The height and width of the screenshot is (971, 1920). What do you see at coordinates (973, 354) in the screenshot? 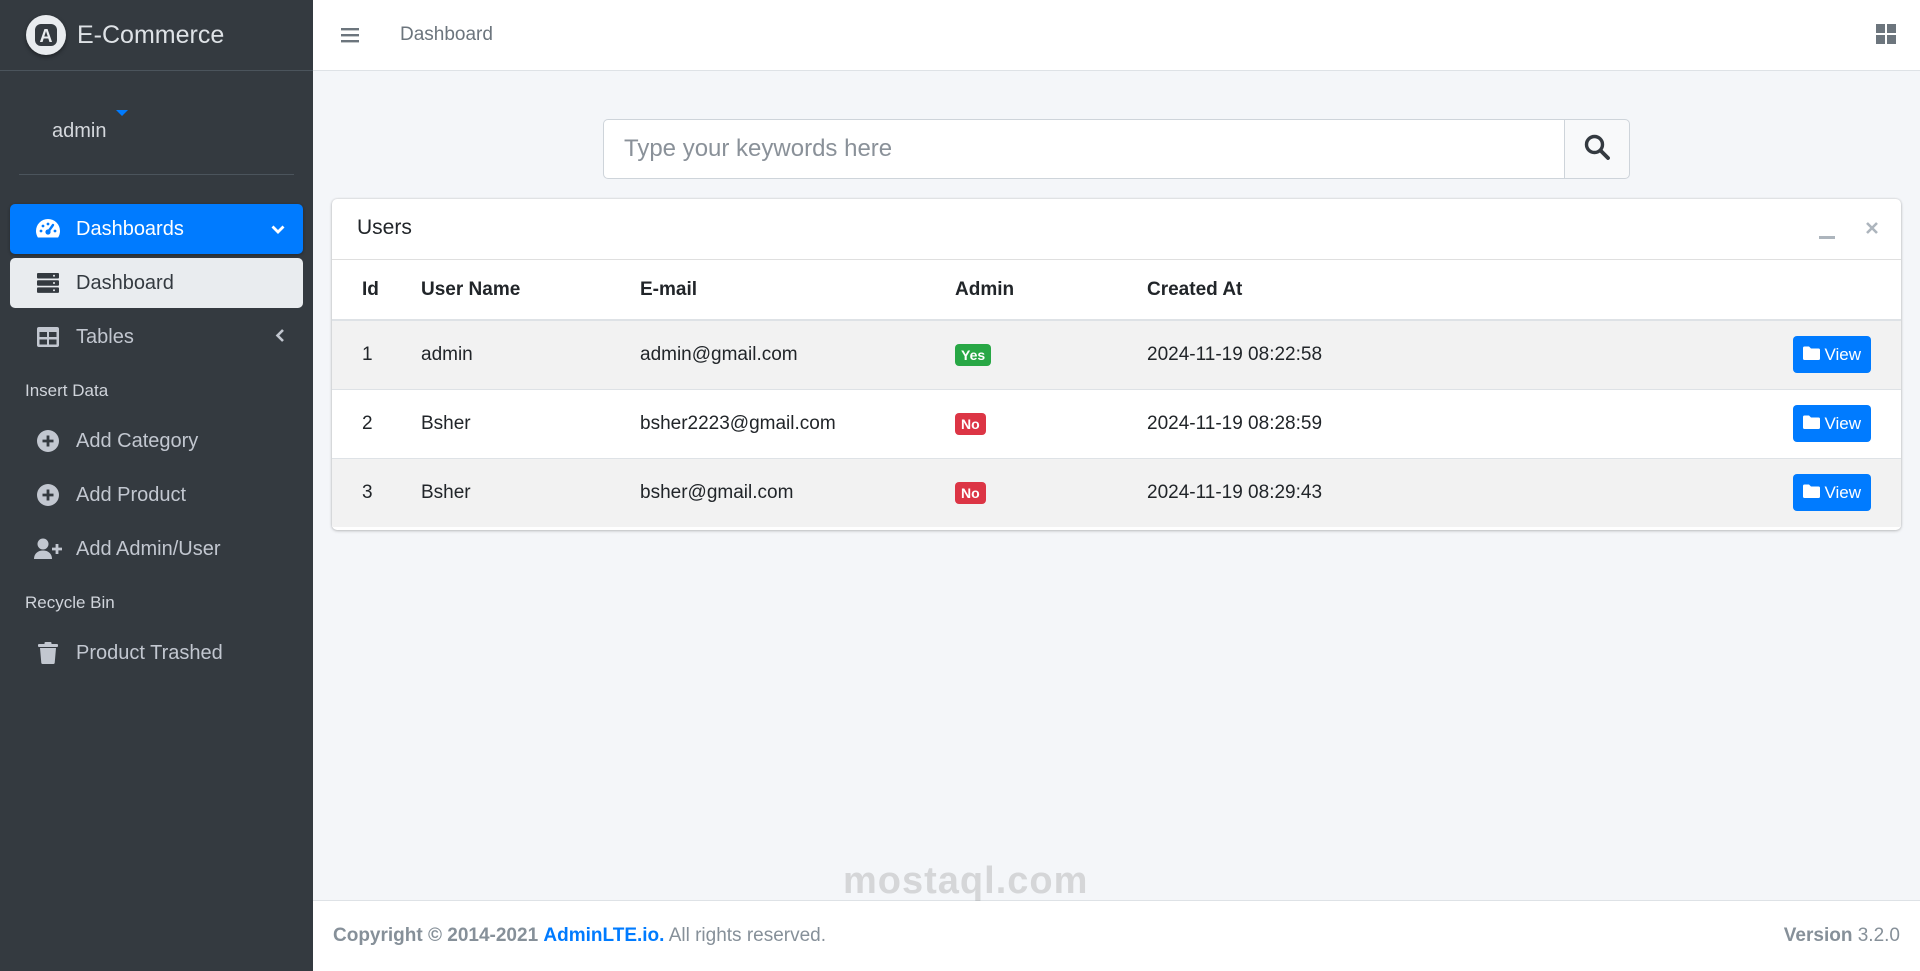
I see `status-badge: Yes` at bounding box center [973, 354].